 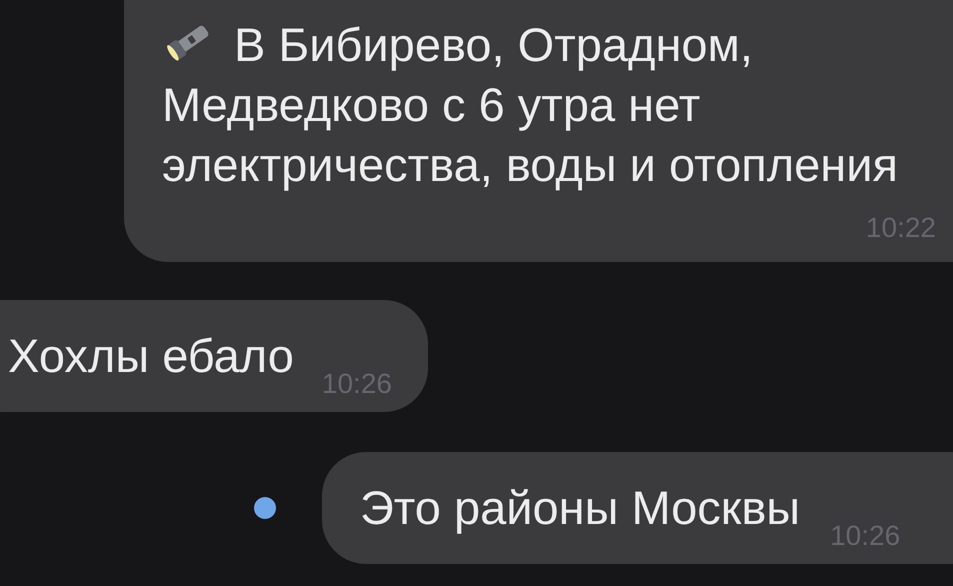 I want to click on message-text: Медведково с 6 утра нет, so click(x=431, y=105).